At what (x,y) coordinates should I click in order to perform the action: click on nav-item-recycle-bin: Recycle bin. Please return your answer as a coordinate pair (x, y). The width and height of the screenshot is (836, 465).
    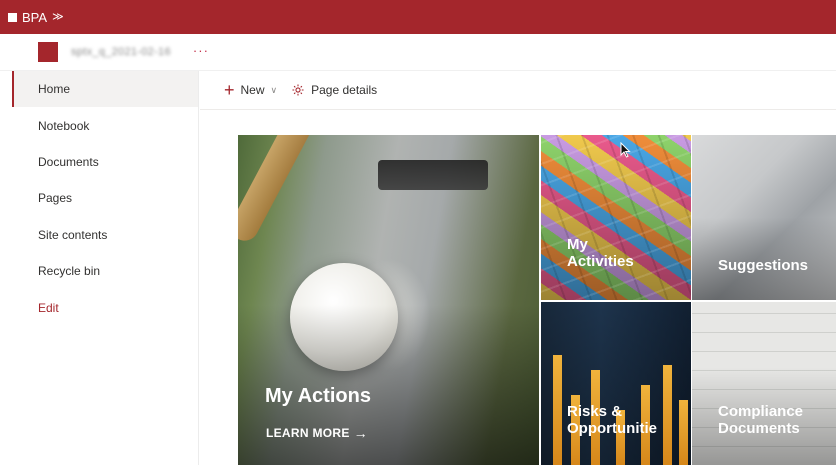
    Looking at the image, I should click on (105, 271).